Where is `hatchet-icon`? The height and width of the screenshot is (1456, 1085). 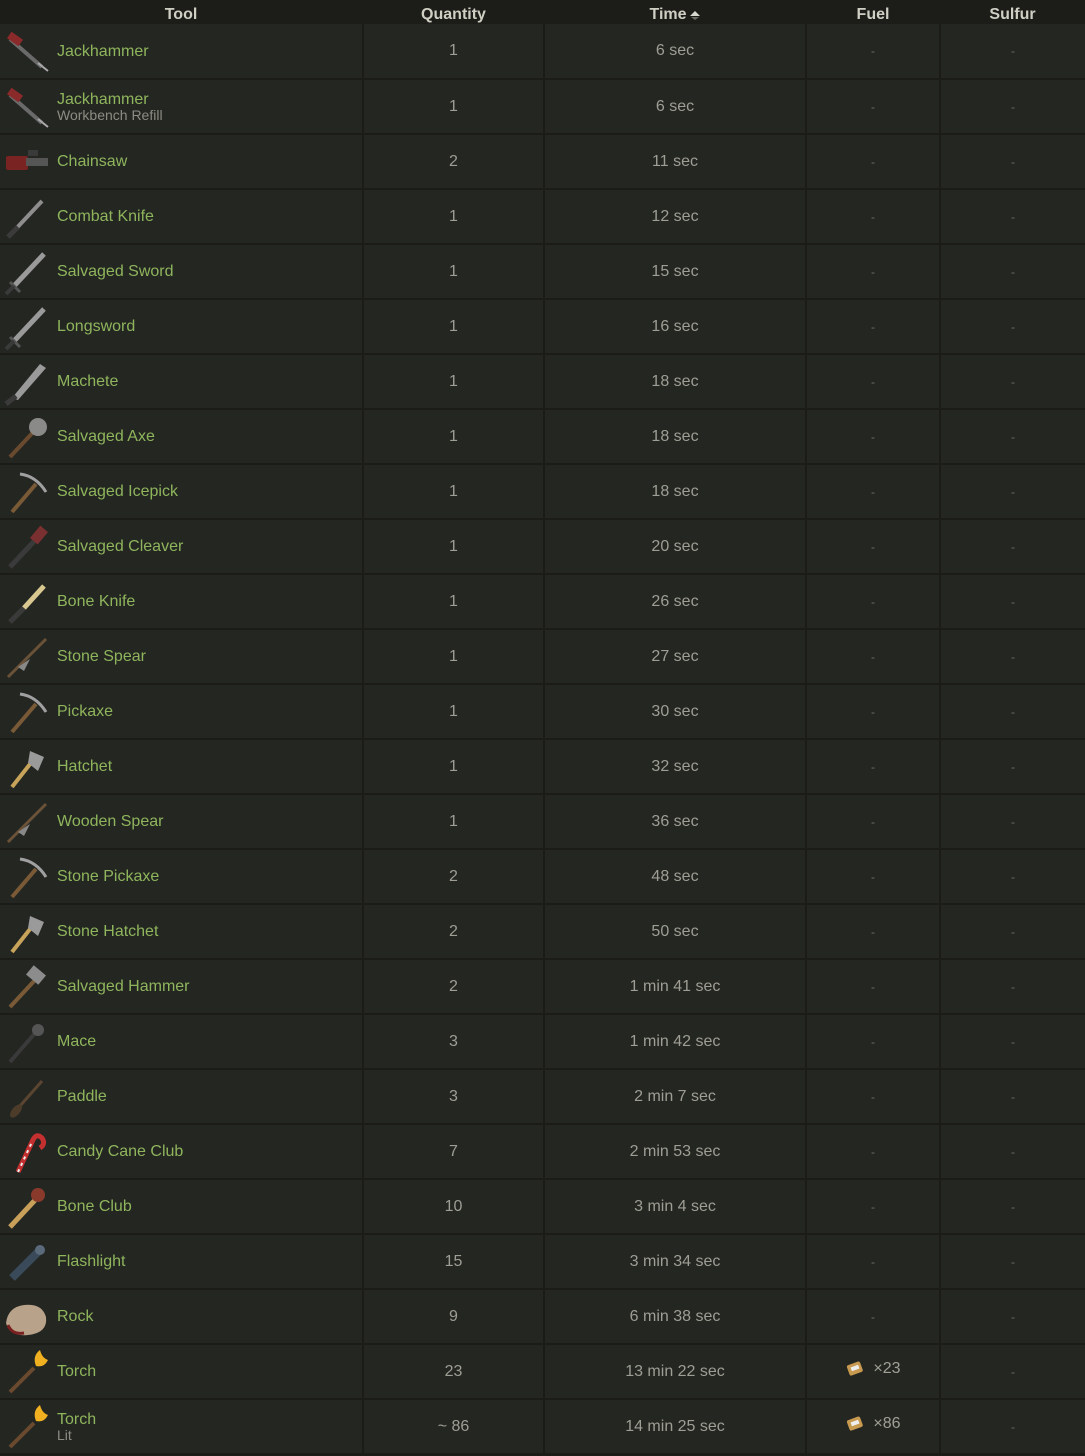
hatchet-icon is located at coordinates (27, 934).